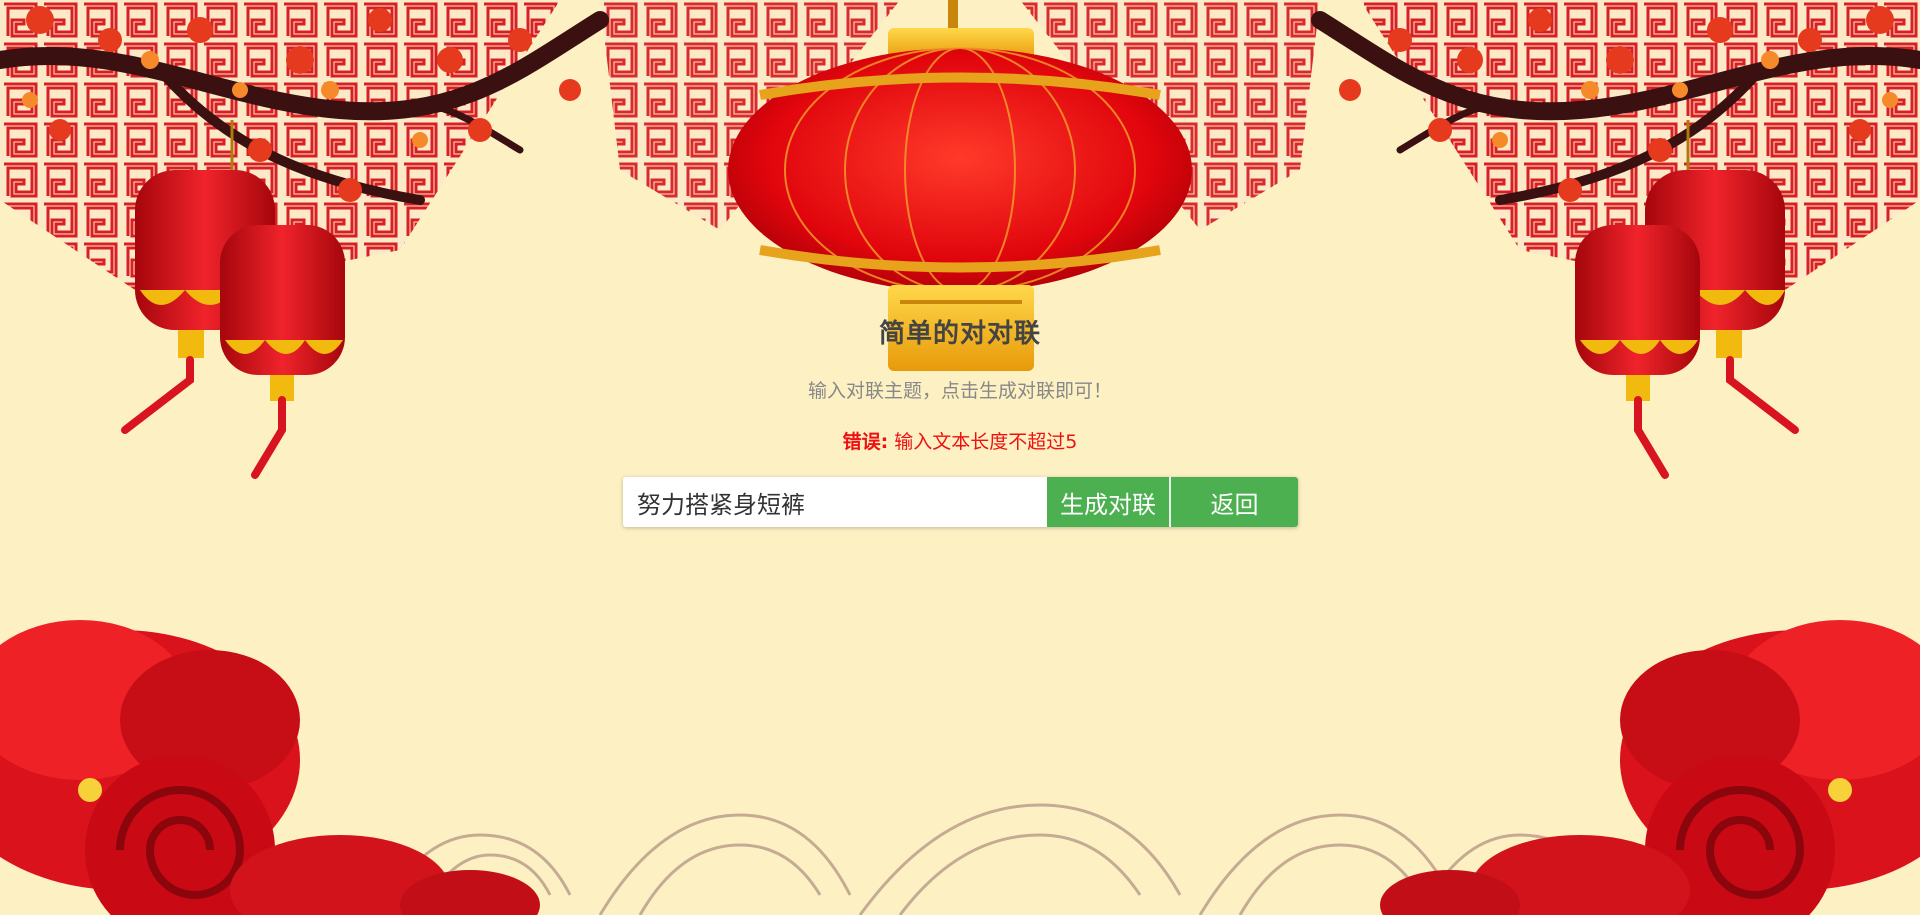 The image size is (1920, 915). What do you see at coordinates (835, 502) in the screenshot?
I see `theme-input` at bounding box center [835, 502].